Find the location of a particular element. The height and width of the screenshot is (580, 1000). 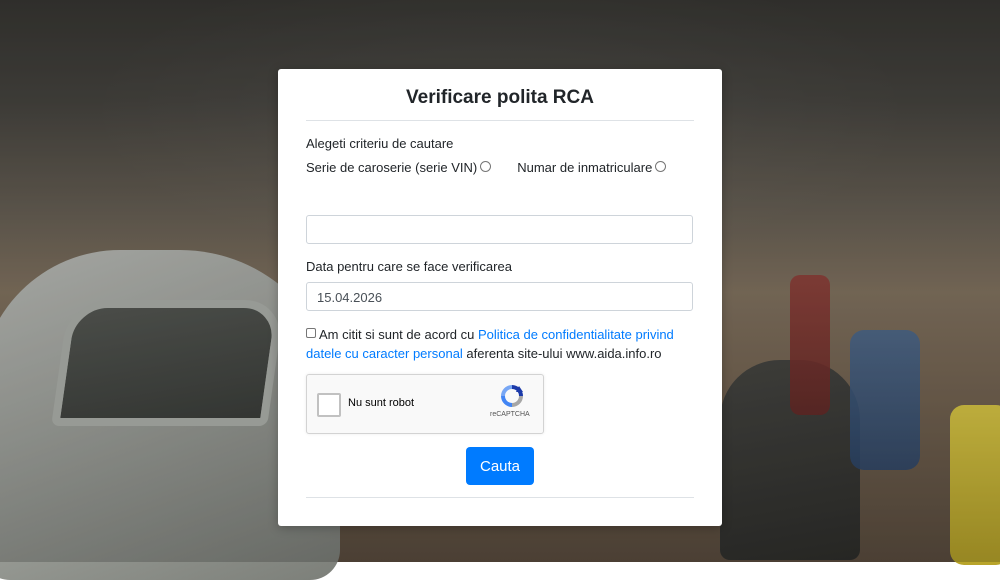

consent-checkbox is located at coordinates (311, 333).